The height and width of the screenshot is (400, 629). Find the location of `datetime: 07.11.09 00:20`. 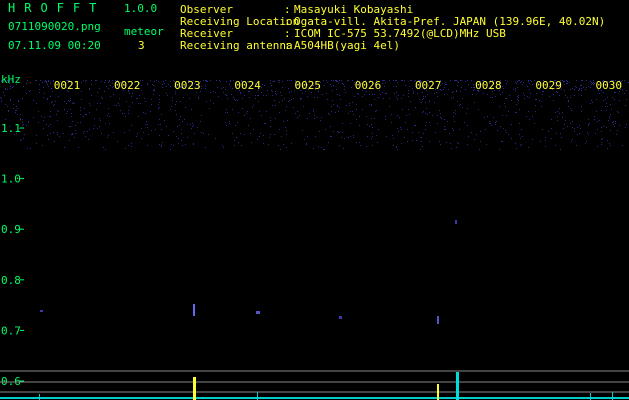

datetime: 07.11.09 00:20 is located at coordinates (54, 45).